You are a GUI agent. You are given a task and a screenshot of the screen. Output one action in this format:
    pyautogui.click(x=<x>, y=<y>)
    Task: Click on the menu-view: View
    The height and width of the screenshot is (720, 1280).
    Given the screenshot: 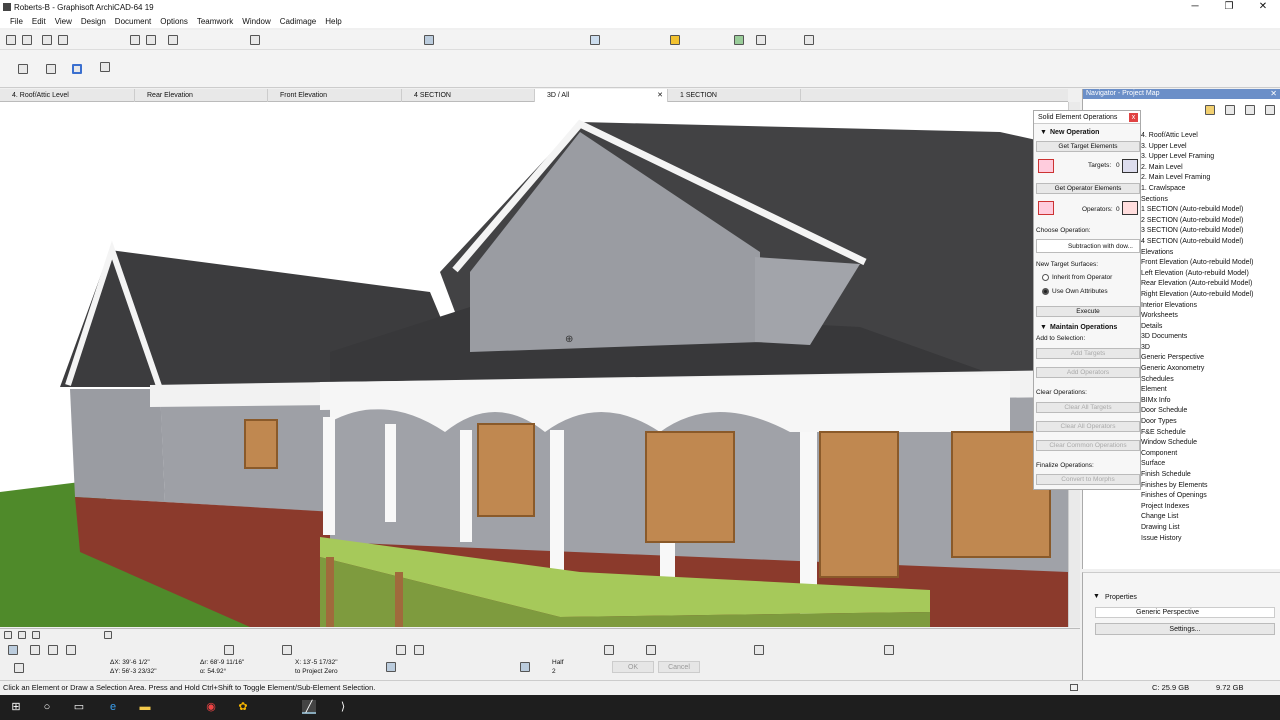 What is the action you would take?
    pyautogui.click(x=63, y=21)
    